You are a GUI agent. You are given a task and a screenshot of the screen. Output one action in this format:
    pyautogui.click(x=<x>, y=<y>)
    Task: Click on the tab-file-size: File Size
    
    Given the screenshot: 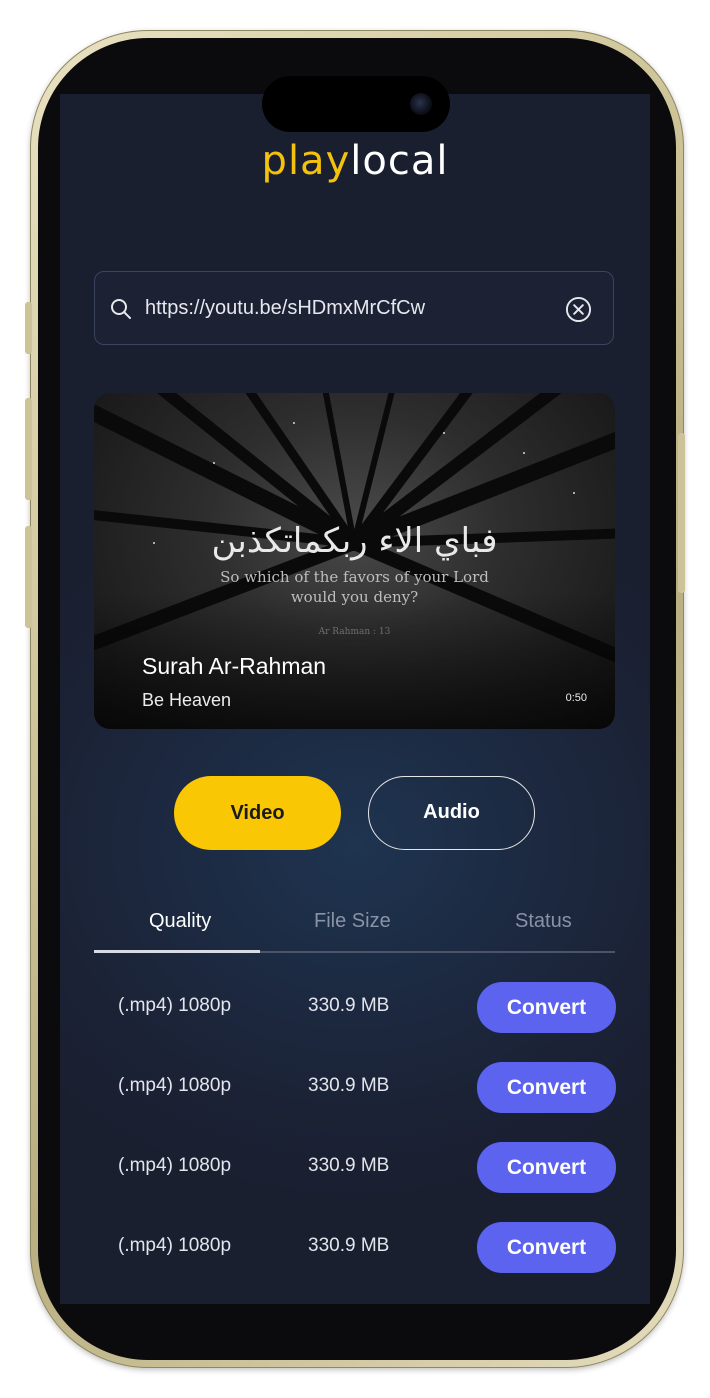 What is the action you would take?
    pyautogui.click(x=352, y=921)
    